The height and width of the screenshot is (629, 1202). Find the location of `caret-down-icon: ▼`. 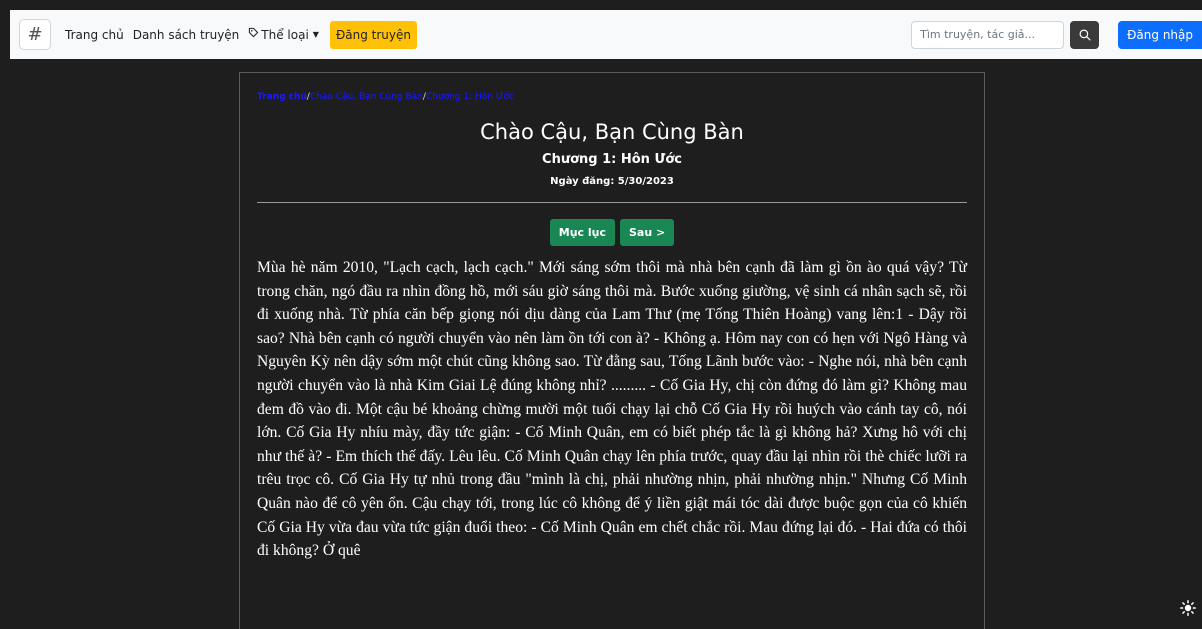

caret-down-icon: ▼ is located at coordinates (315, 34).